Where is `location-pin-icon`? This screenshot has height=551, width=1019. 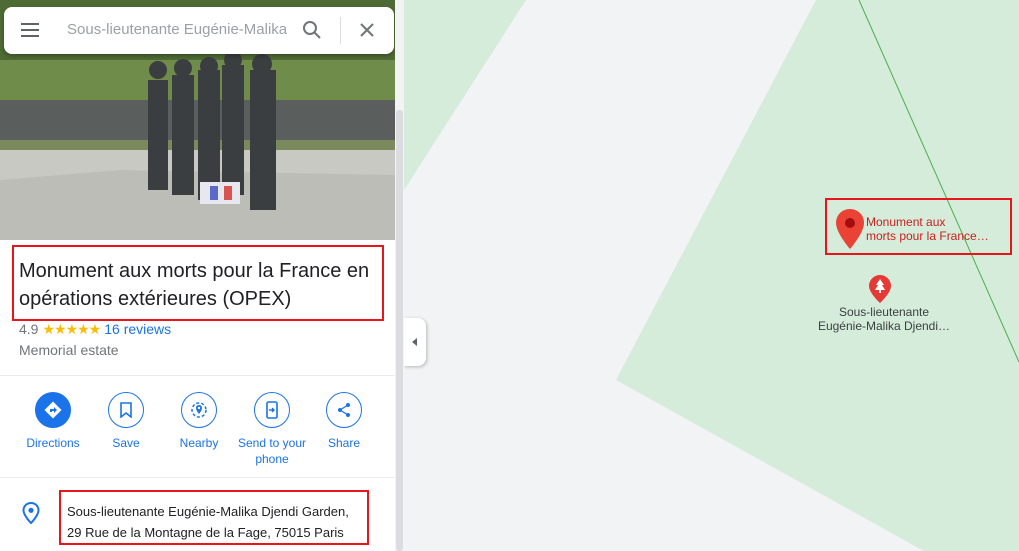
location-pin-icon is located at coordinates (31, 513).